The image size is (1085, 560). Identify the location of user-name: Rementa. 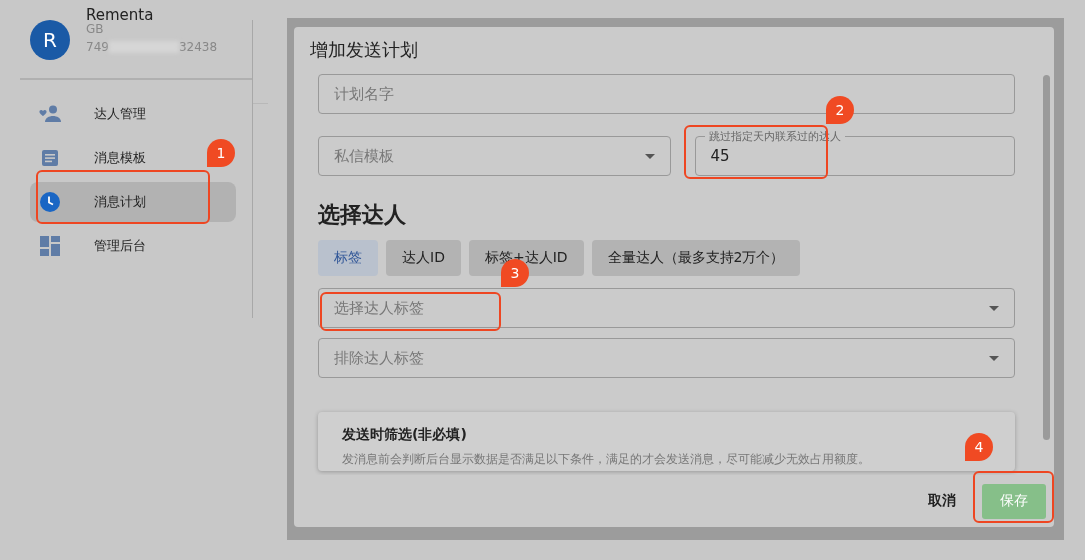
(120, 14).